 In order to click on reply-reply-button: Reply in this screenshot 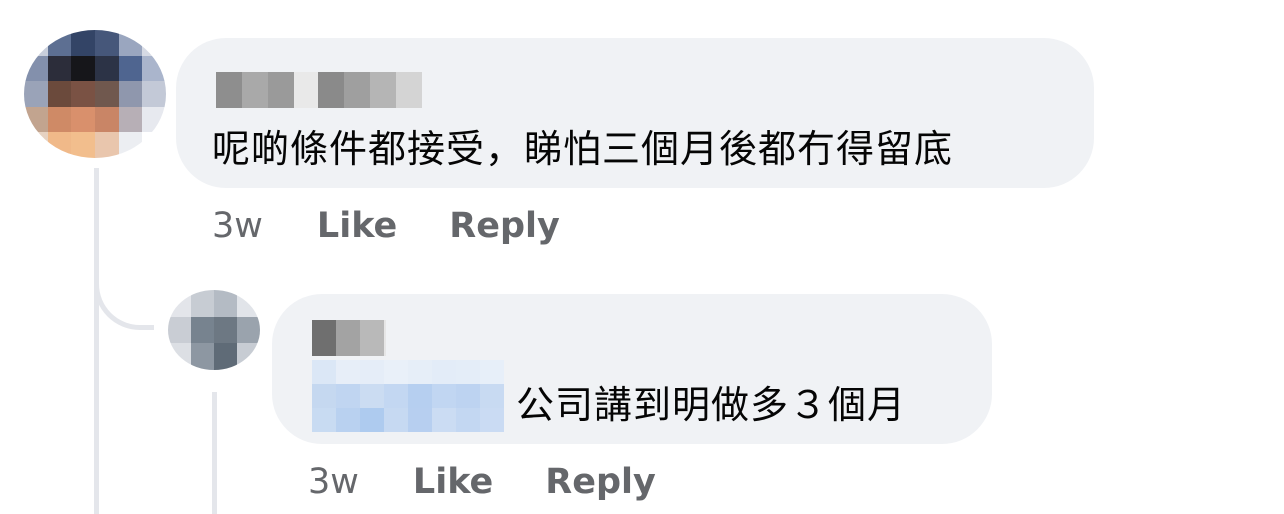, I will do `click(600, 482)`.